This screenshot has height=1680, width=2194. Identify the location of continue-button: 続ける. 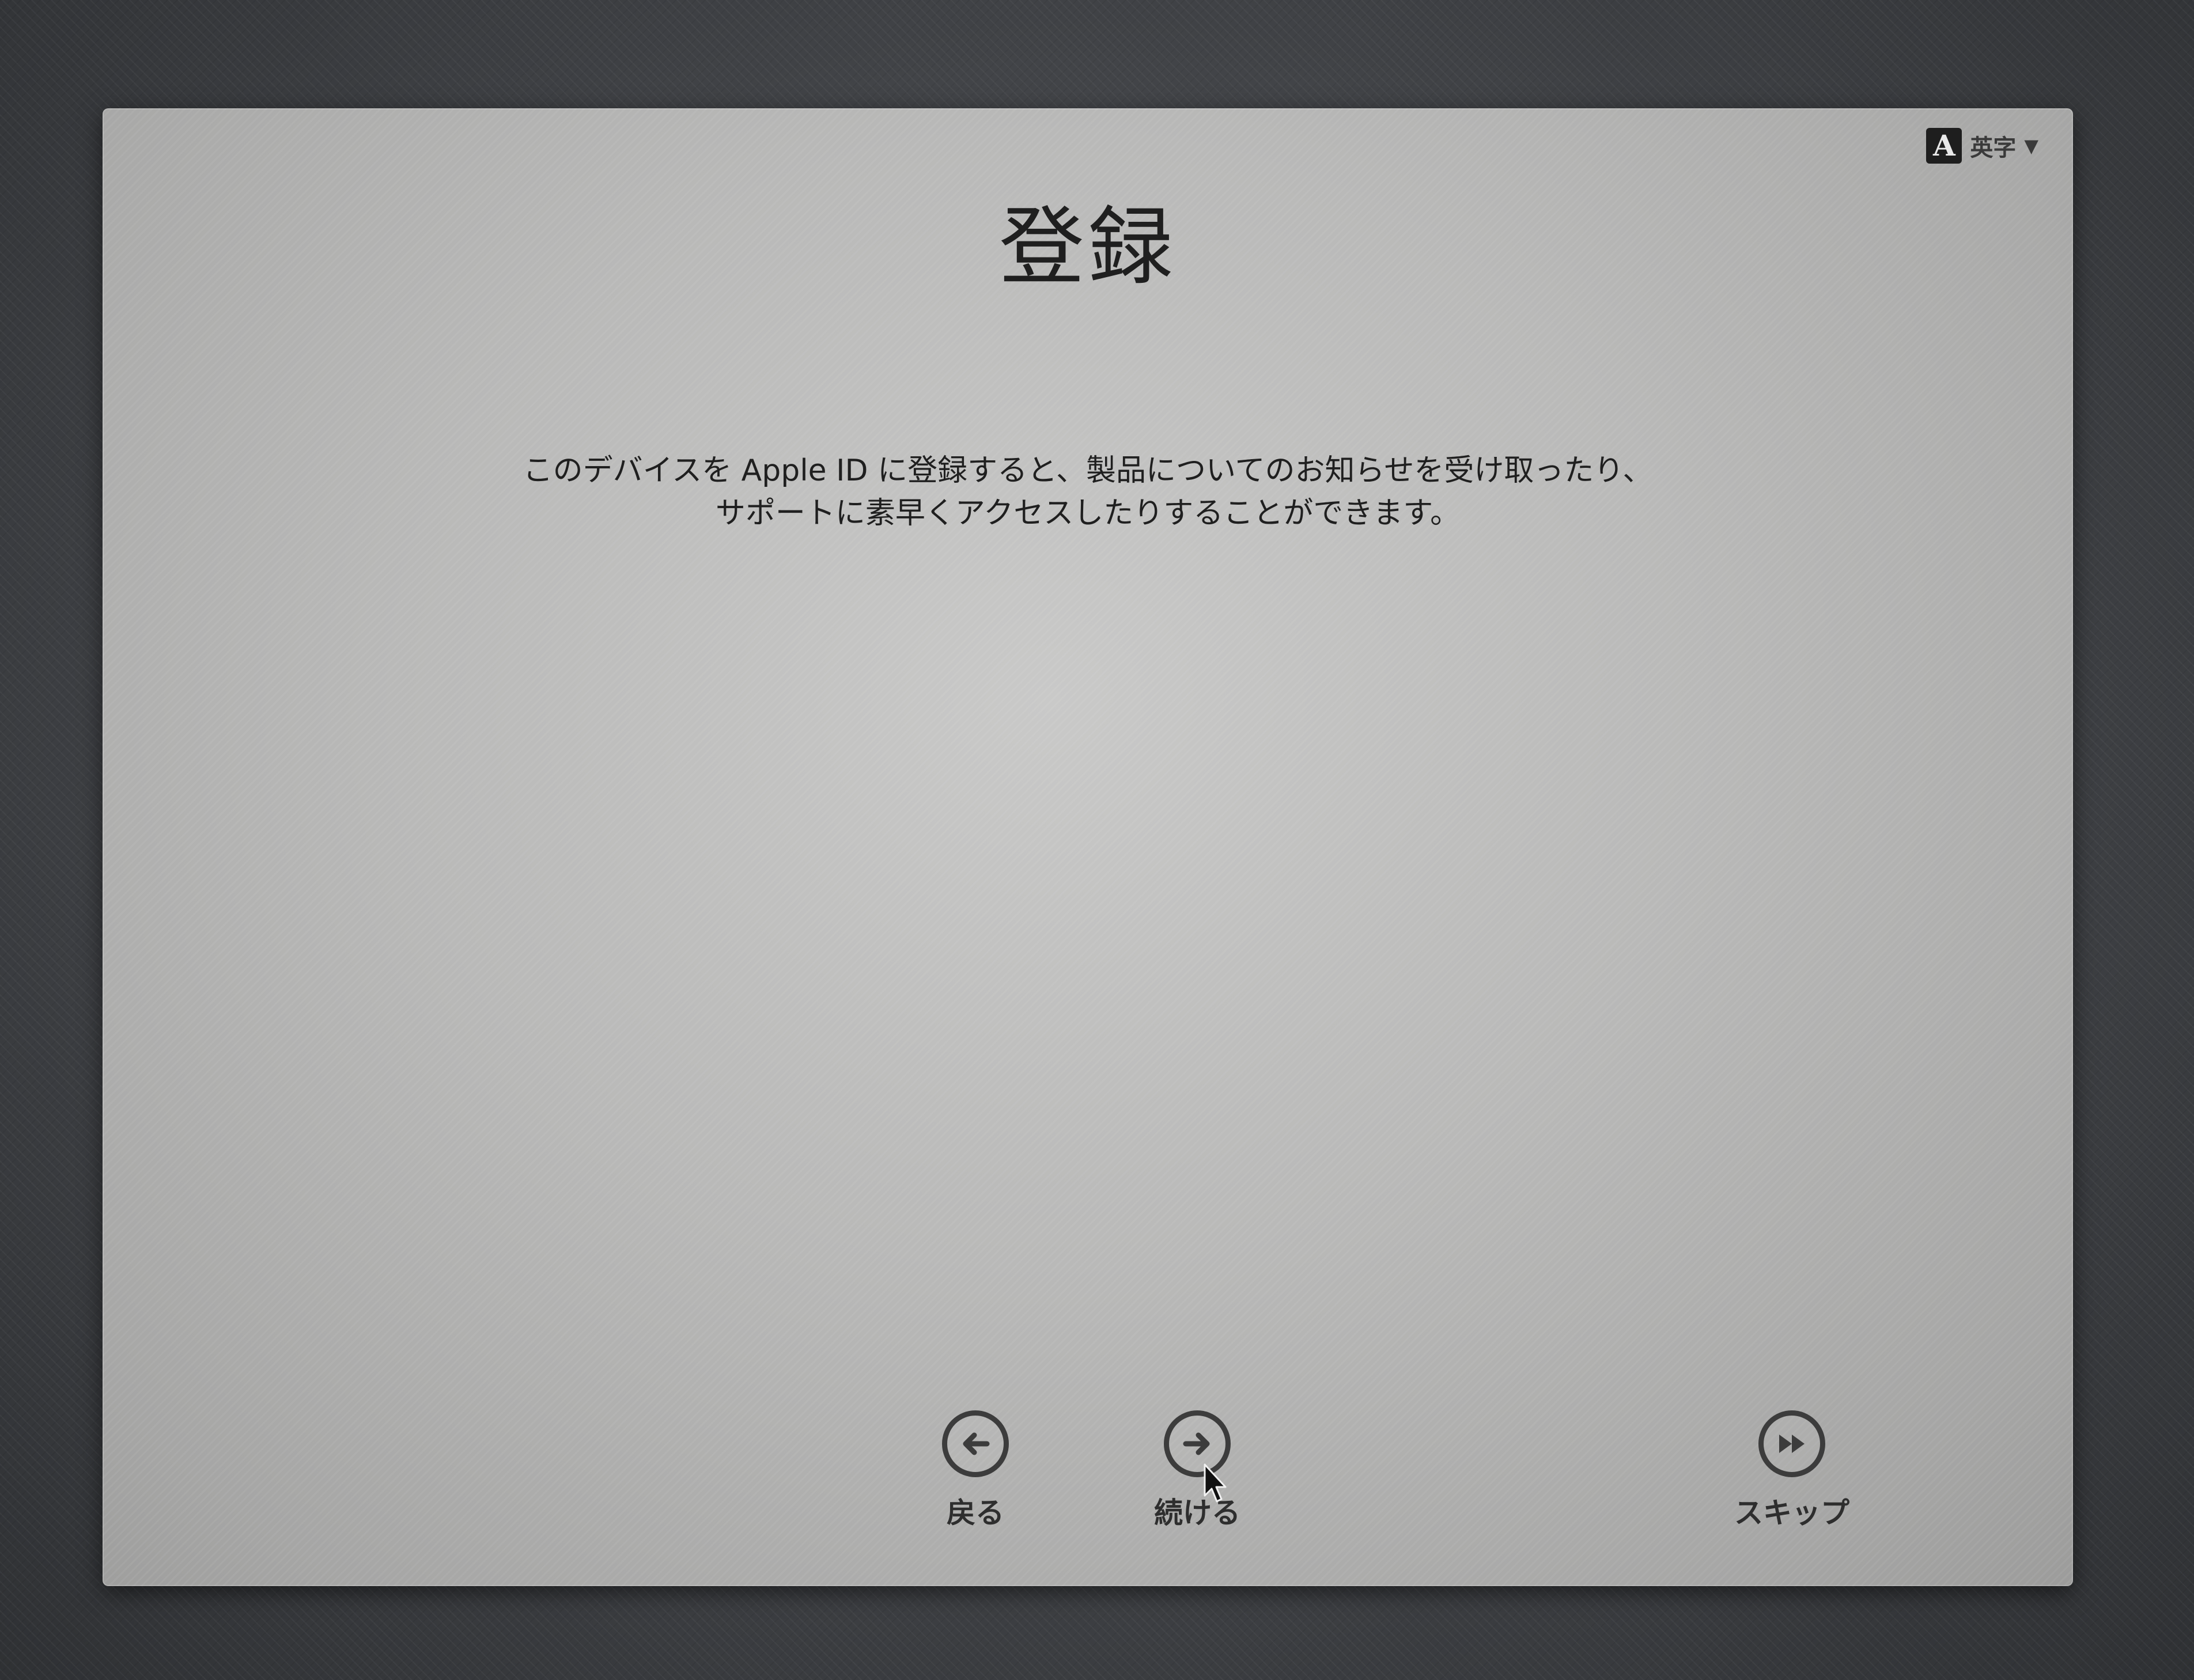
(1197, 1471).